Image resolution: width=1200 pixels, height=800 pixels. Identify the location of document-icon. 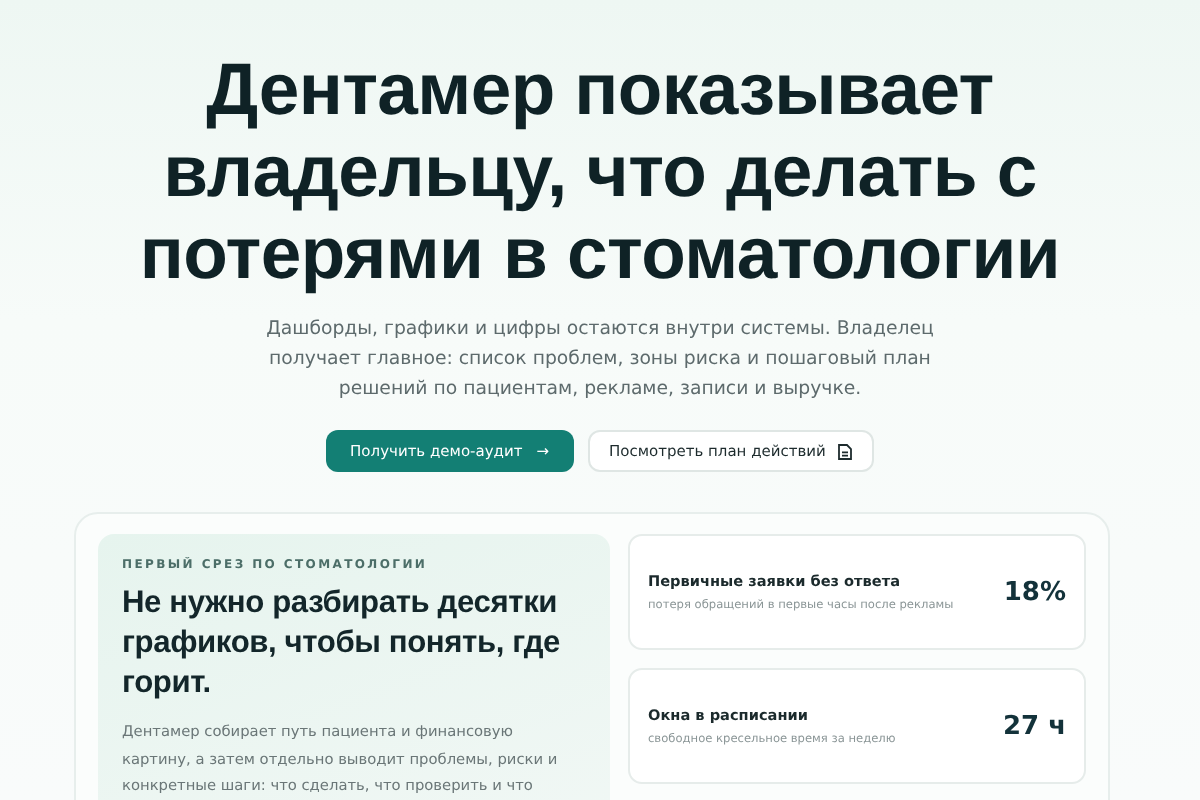
(844, 451).